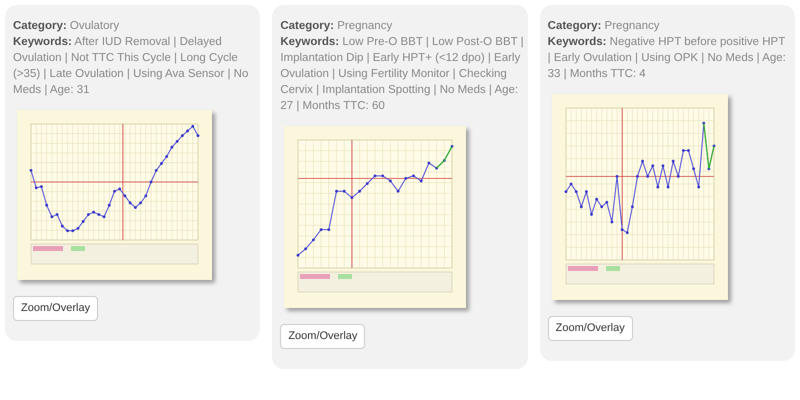  I want to click on category-text: Category: Ovulatory, so click(66, 26).